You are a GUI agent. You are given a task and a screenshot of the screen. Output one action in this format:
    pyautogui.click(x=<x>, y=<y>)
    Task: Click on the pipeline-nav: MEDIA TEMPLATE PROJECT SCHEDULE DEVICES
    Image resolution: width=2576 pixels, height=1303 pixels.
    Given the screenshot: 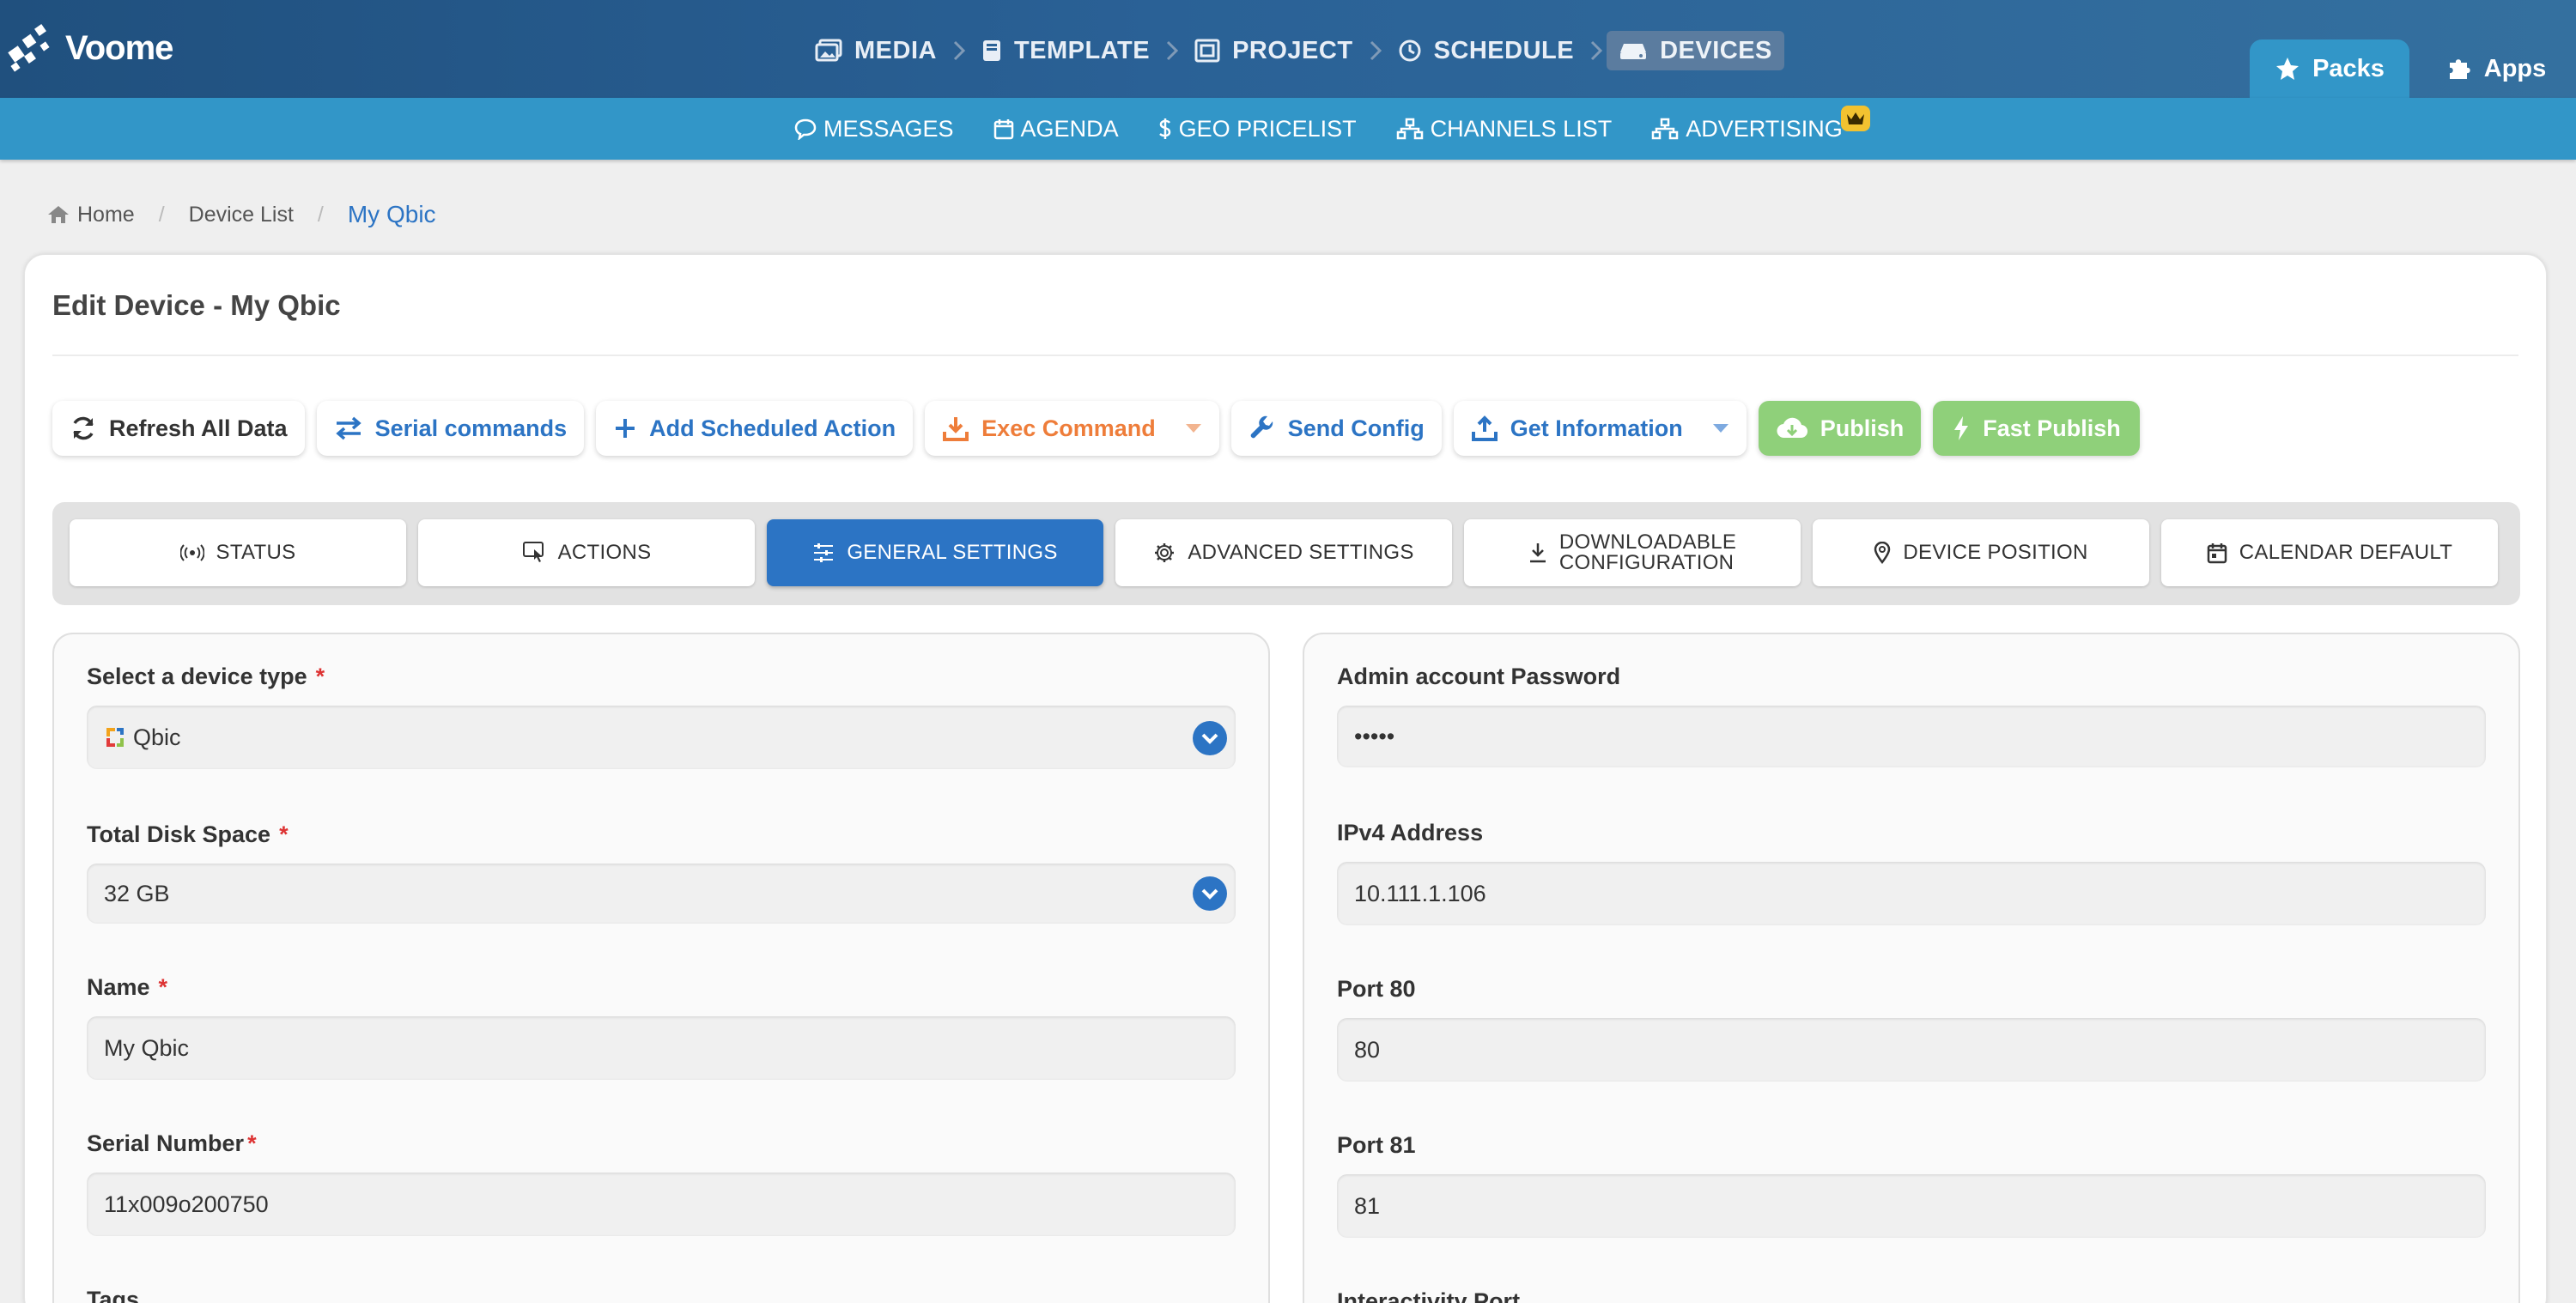 What is the action you would take?
    pyautogui.click(x=1294, y=50)
    